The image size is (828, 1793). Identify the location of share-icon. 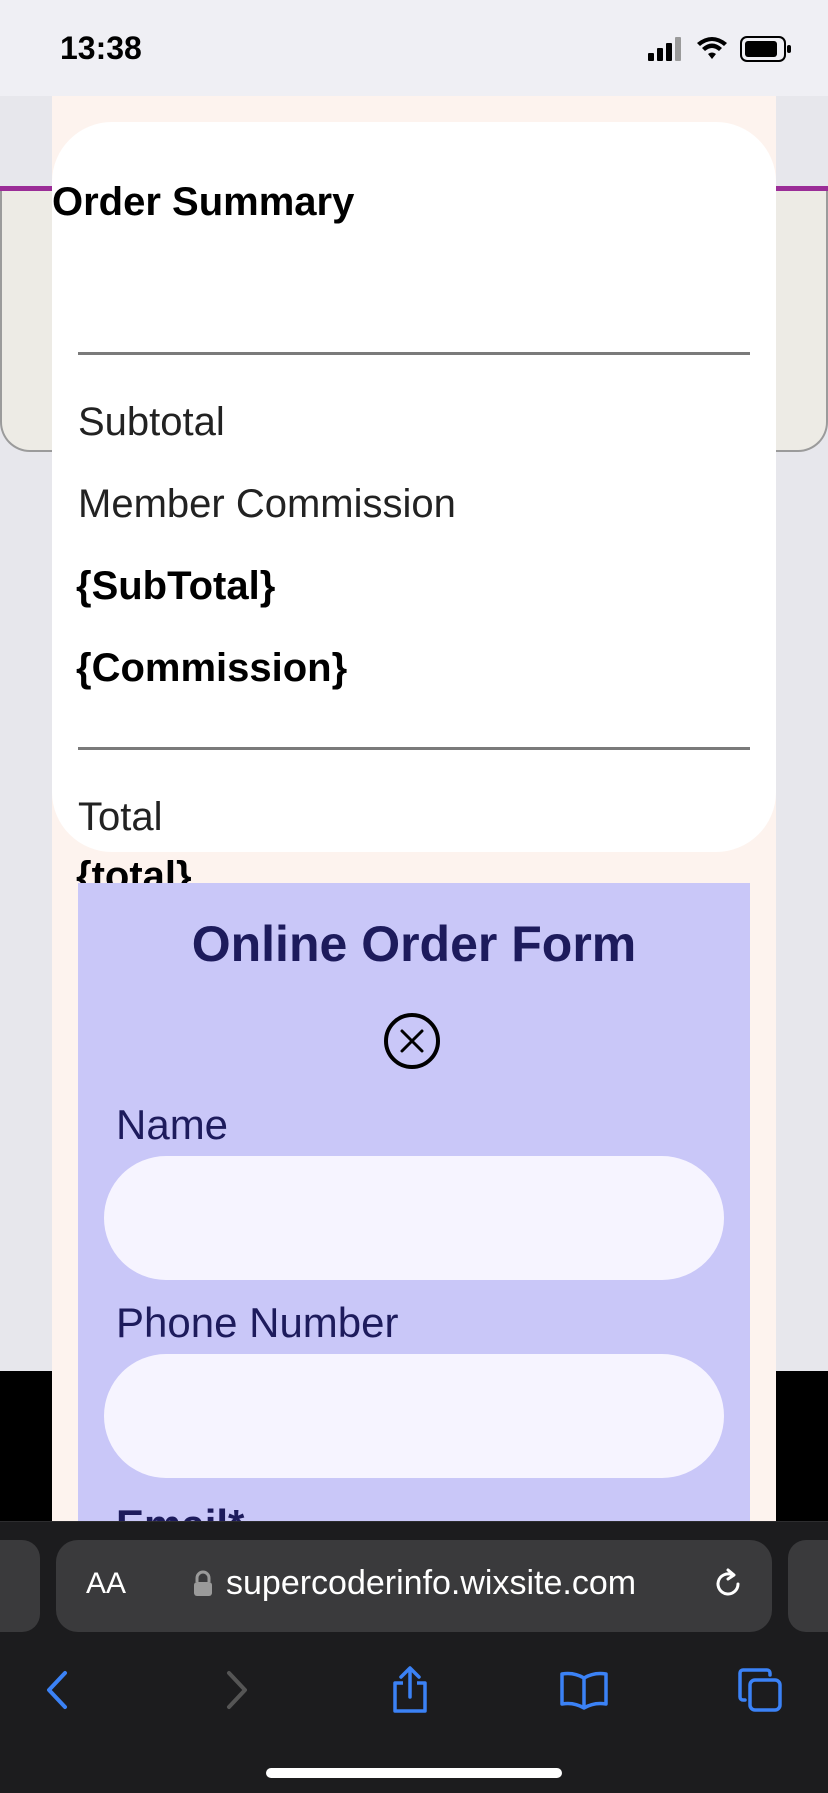
(410, 1689).